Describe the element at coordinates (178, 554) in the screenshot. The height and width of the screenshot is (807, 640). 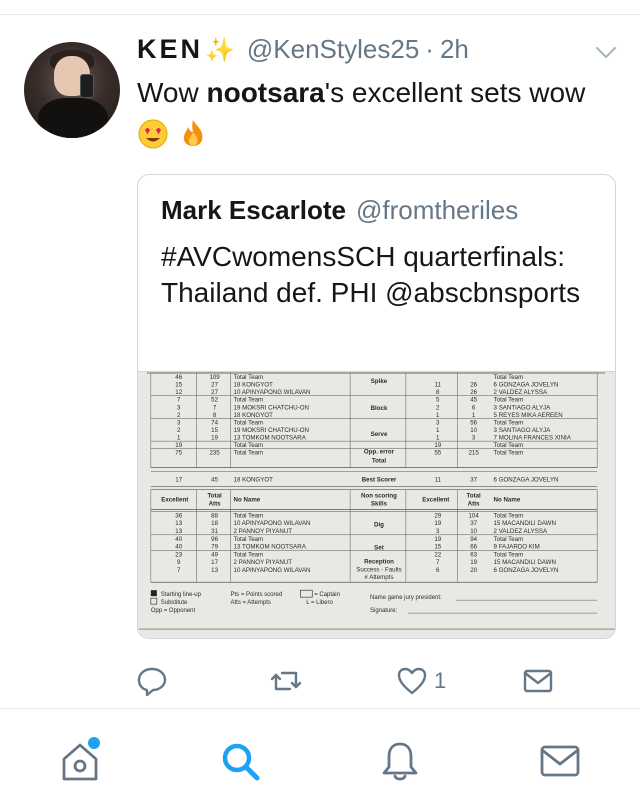
I see `sheet-bottom-left-excellent: 23` at that location.